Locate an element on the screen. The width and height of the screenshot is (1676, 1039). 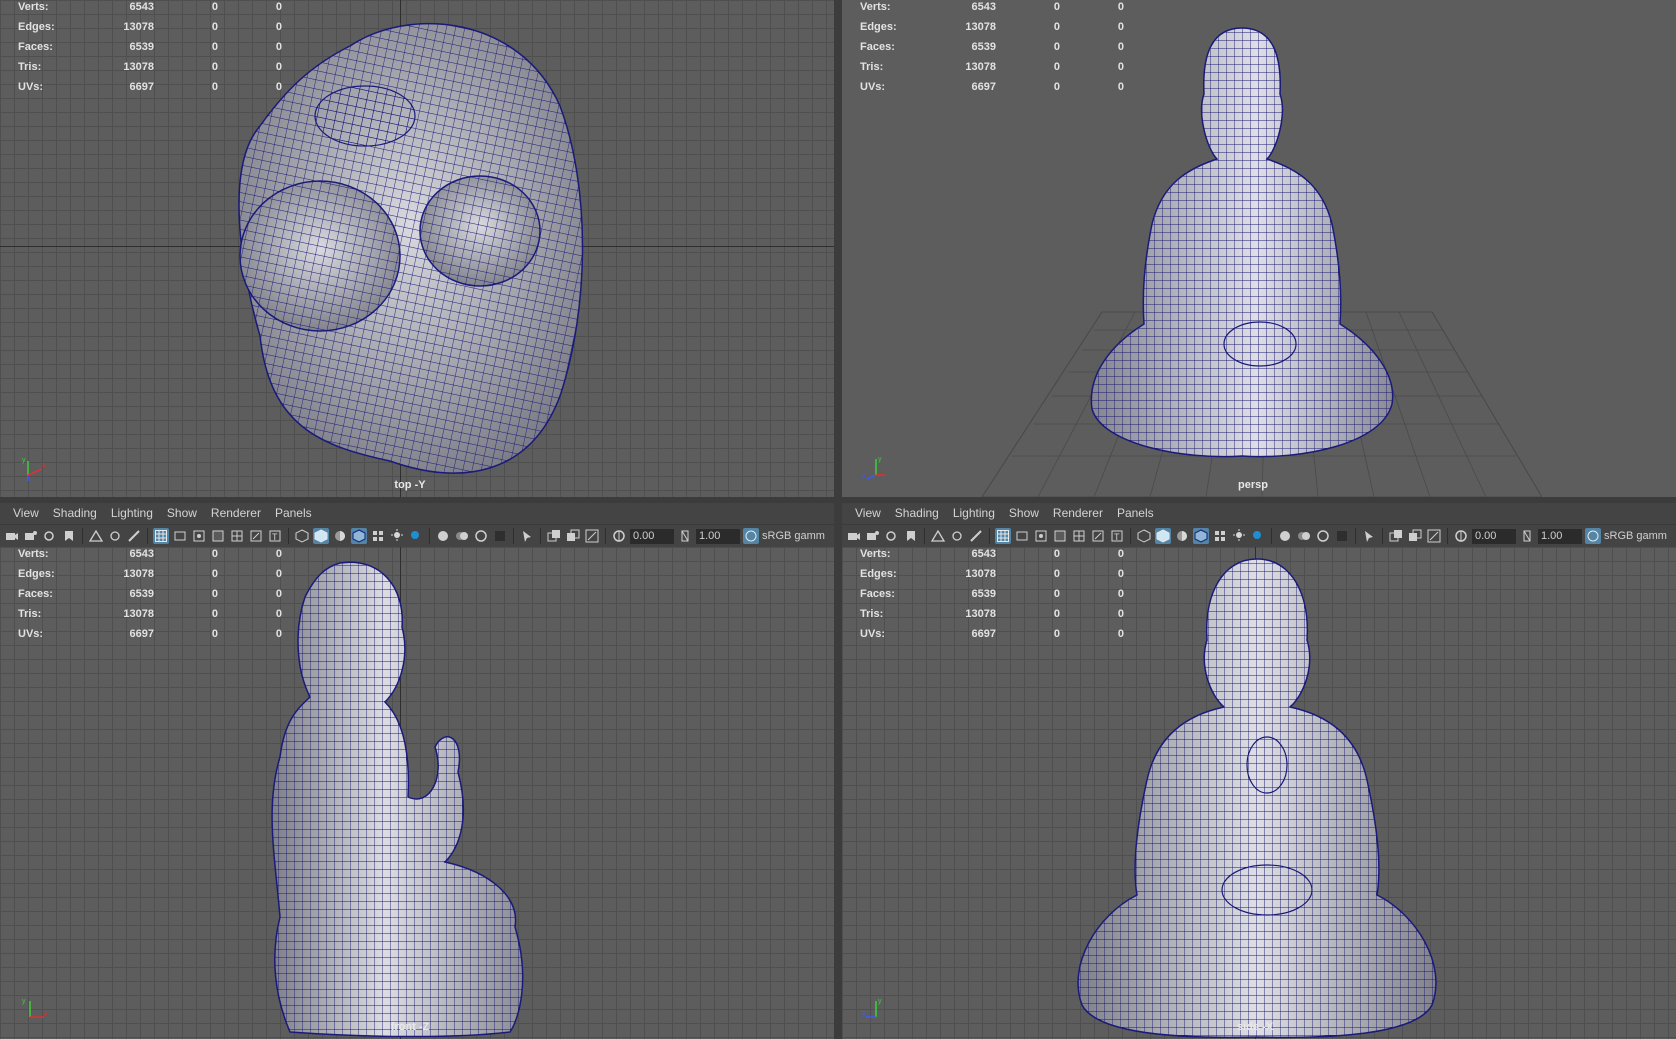
buddha-mesh-top is located at coordinates (415, 246).